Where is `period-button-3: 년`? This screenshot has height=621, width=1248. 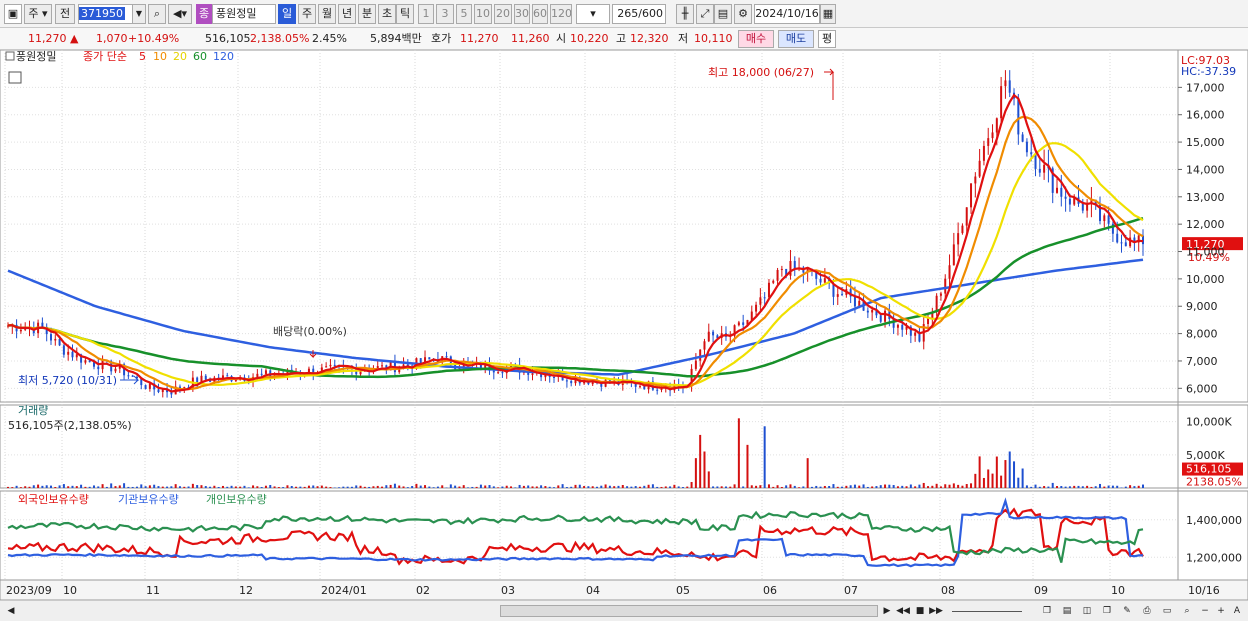
period-button-3: 년 is located at coordinates (347, 14).